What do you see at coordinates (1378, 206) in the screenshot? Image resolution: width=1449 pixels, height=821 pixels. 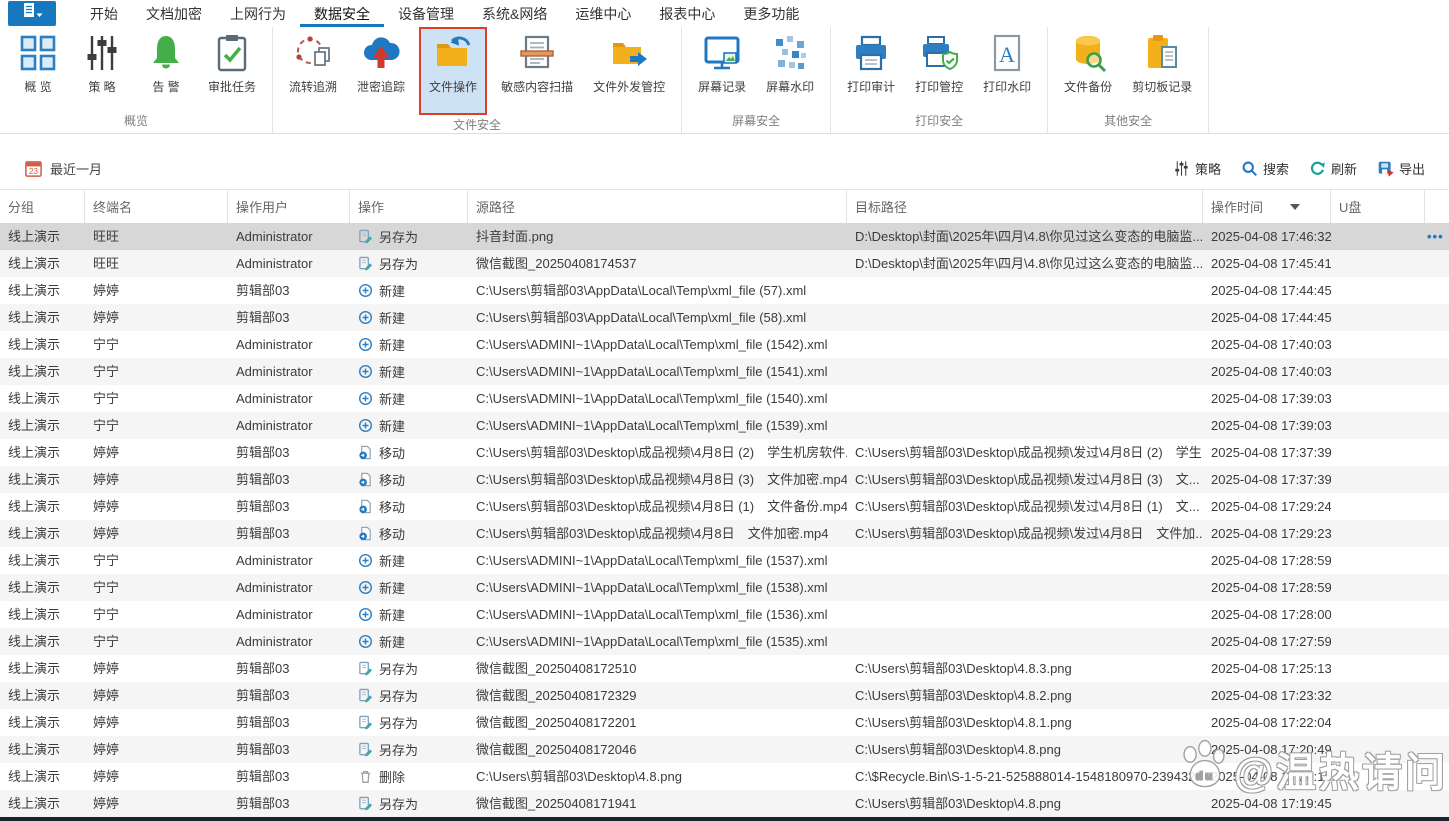 I see `column-header-7: U盘` at bounding box center [1378, 206].